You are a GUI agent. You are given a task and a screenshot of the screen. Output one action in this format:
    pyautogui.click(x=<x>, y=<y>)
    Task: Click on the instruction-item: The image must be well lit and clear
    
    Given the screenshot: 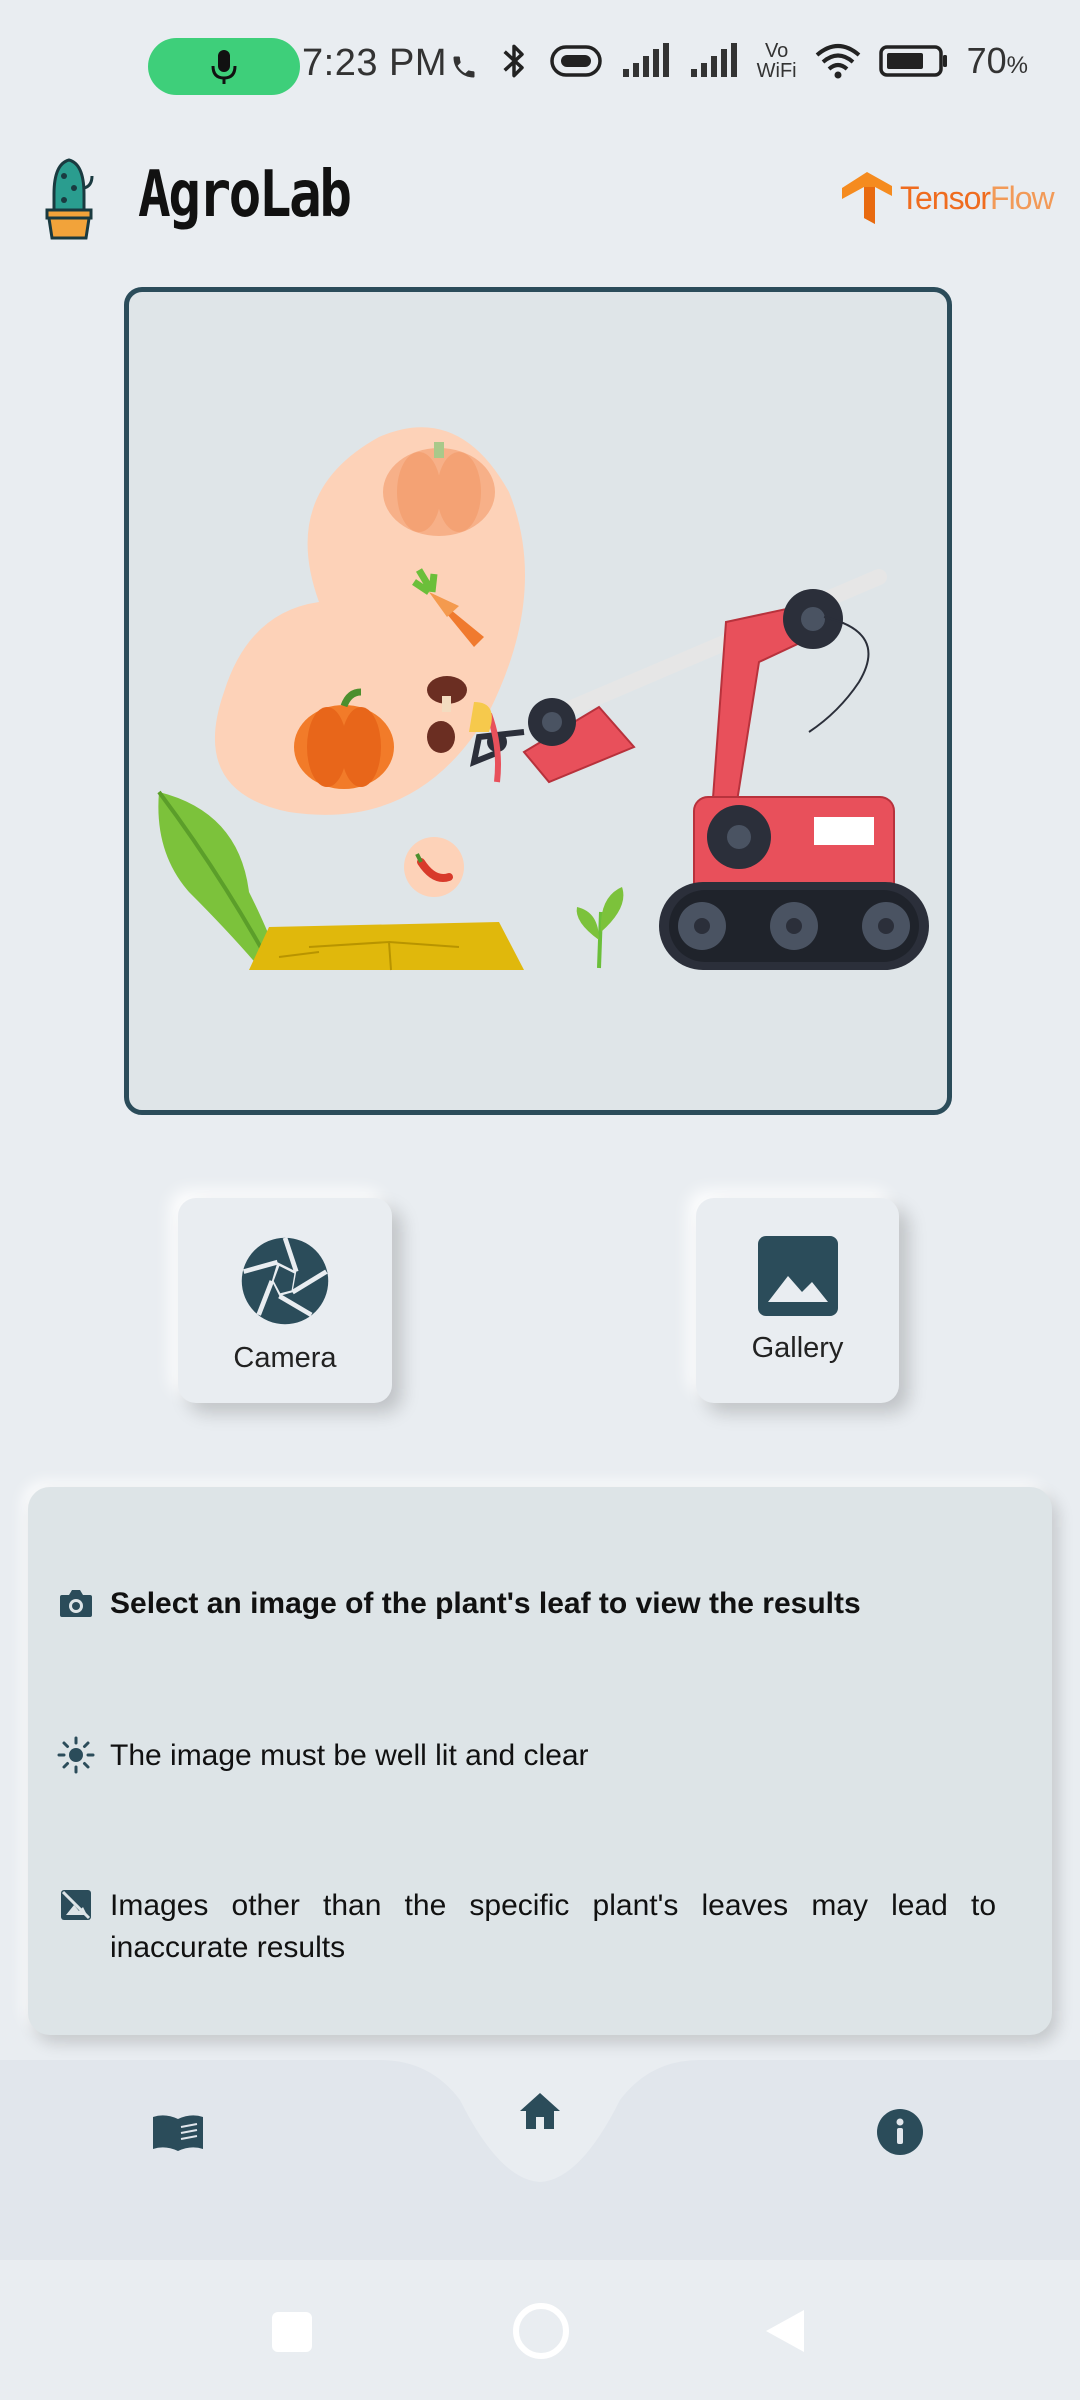 What is the action you would take?
    pyautogui.click(x=526, y=1756)
    